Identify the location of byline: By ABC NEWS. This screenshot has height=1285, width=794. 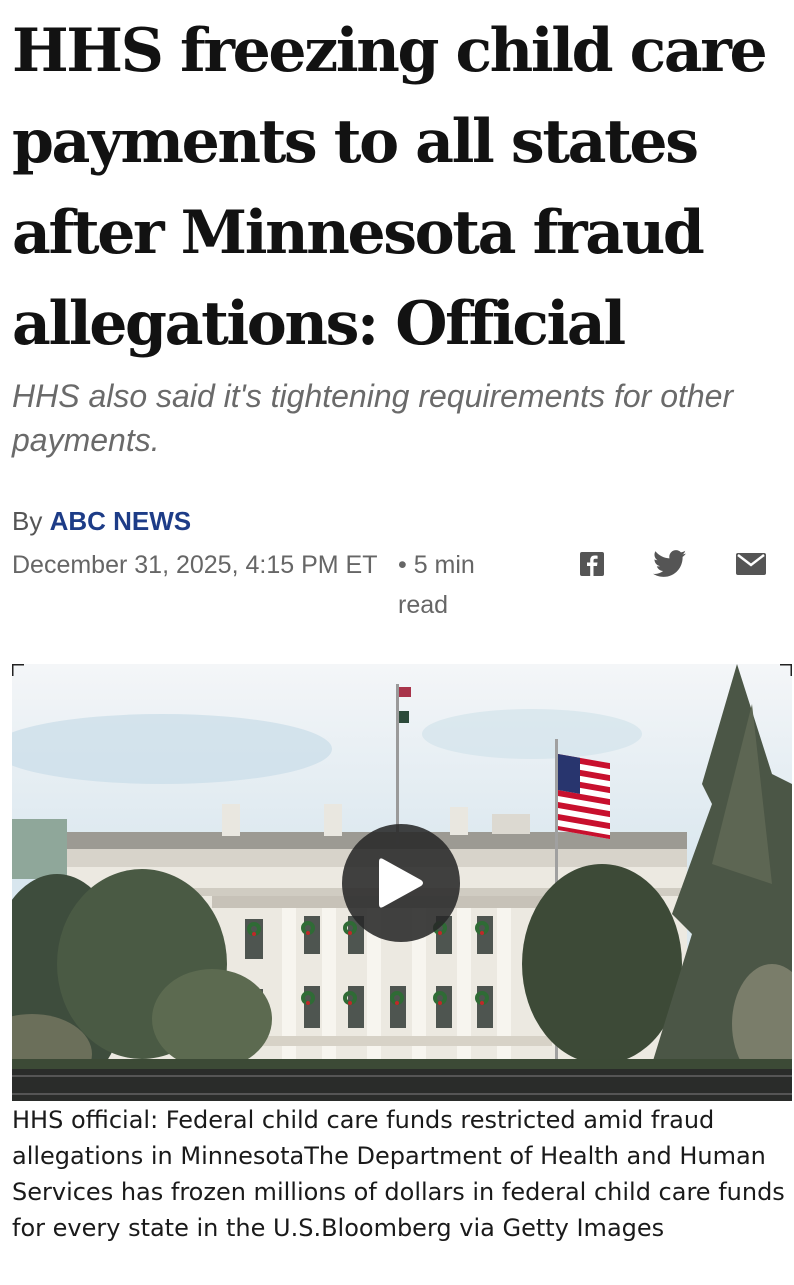
(101, 521).